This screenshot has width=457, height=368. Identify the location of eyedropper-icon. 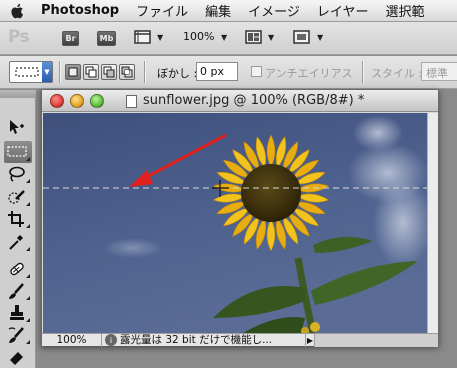
(16, 242).